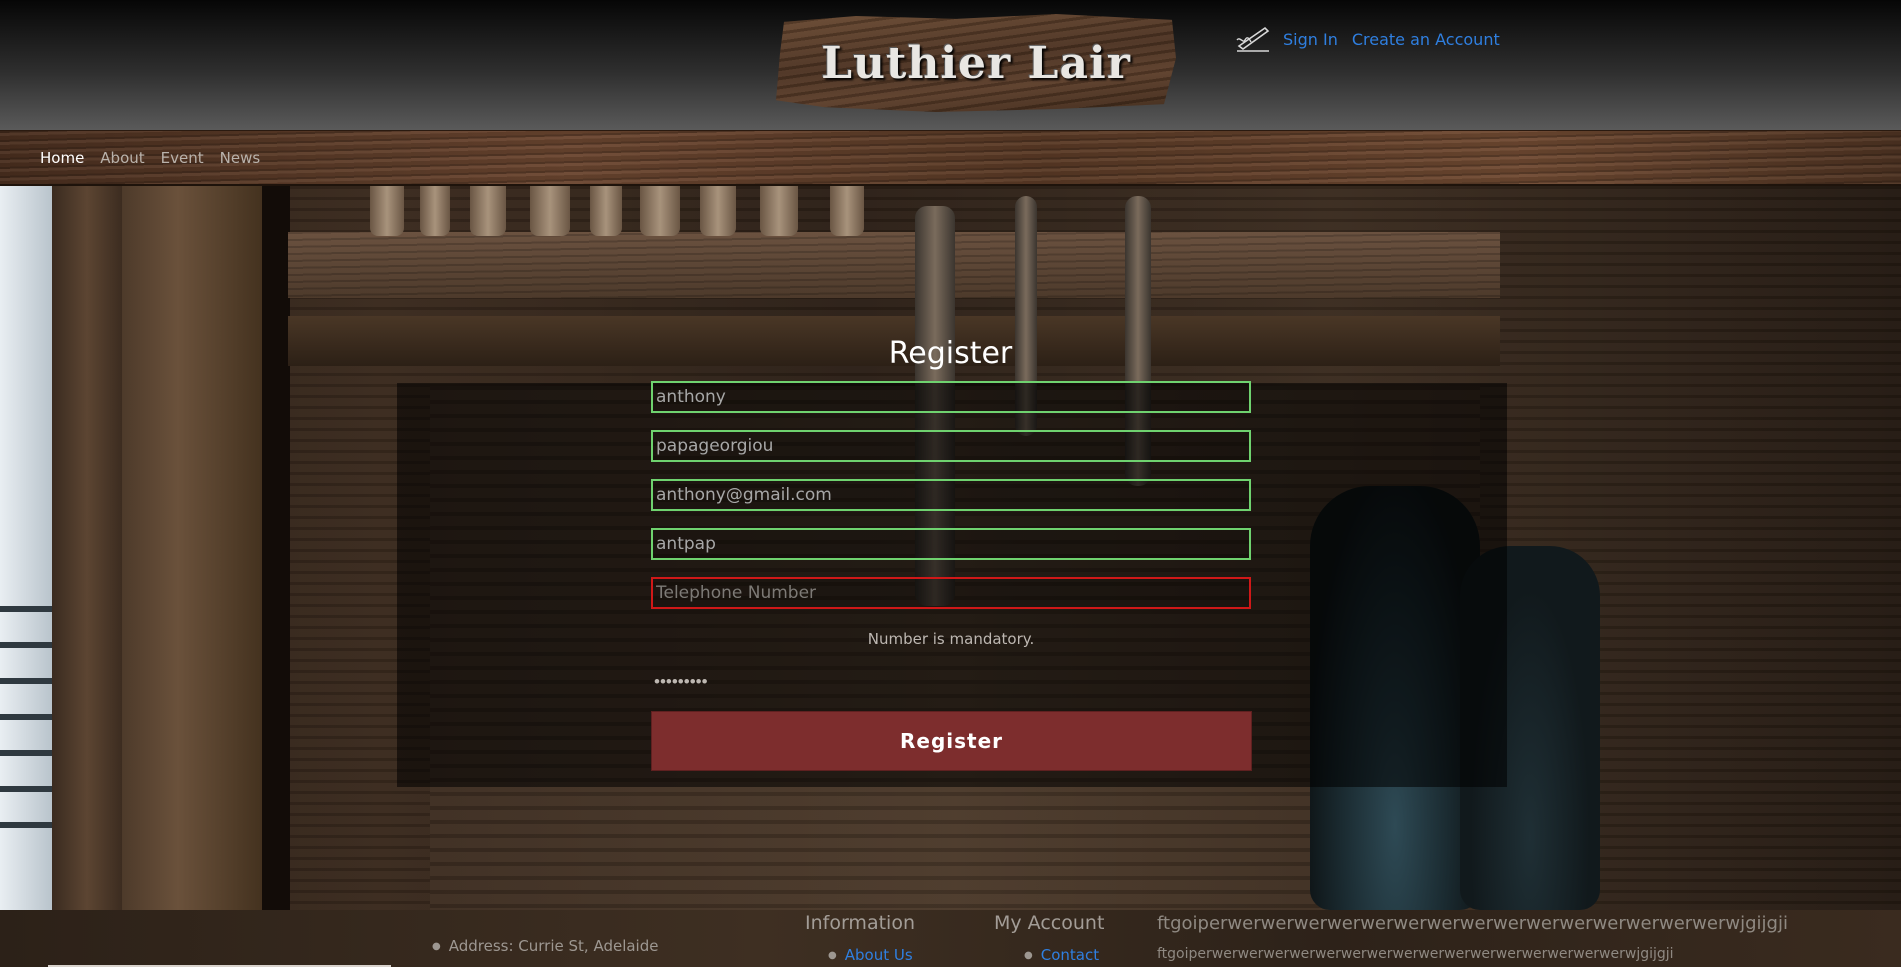 This screenshot has height=967, width=1901. What do you see at coordinates (951, 741) in the screenshot?
I see `register-button: Register` at bounding box center [951, 741].